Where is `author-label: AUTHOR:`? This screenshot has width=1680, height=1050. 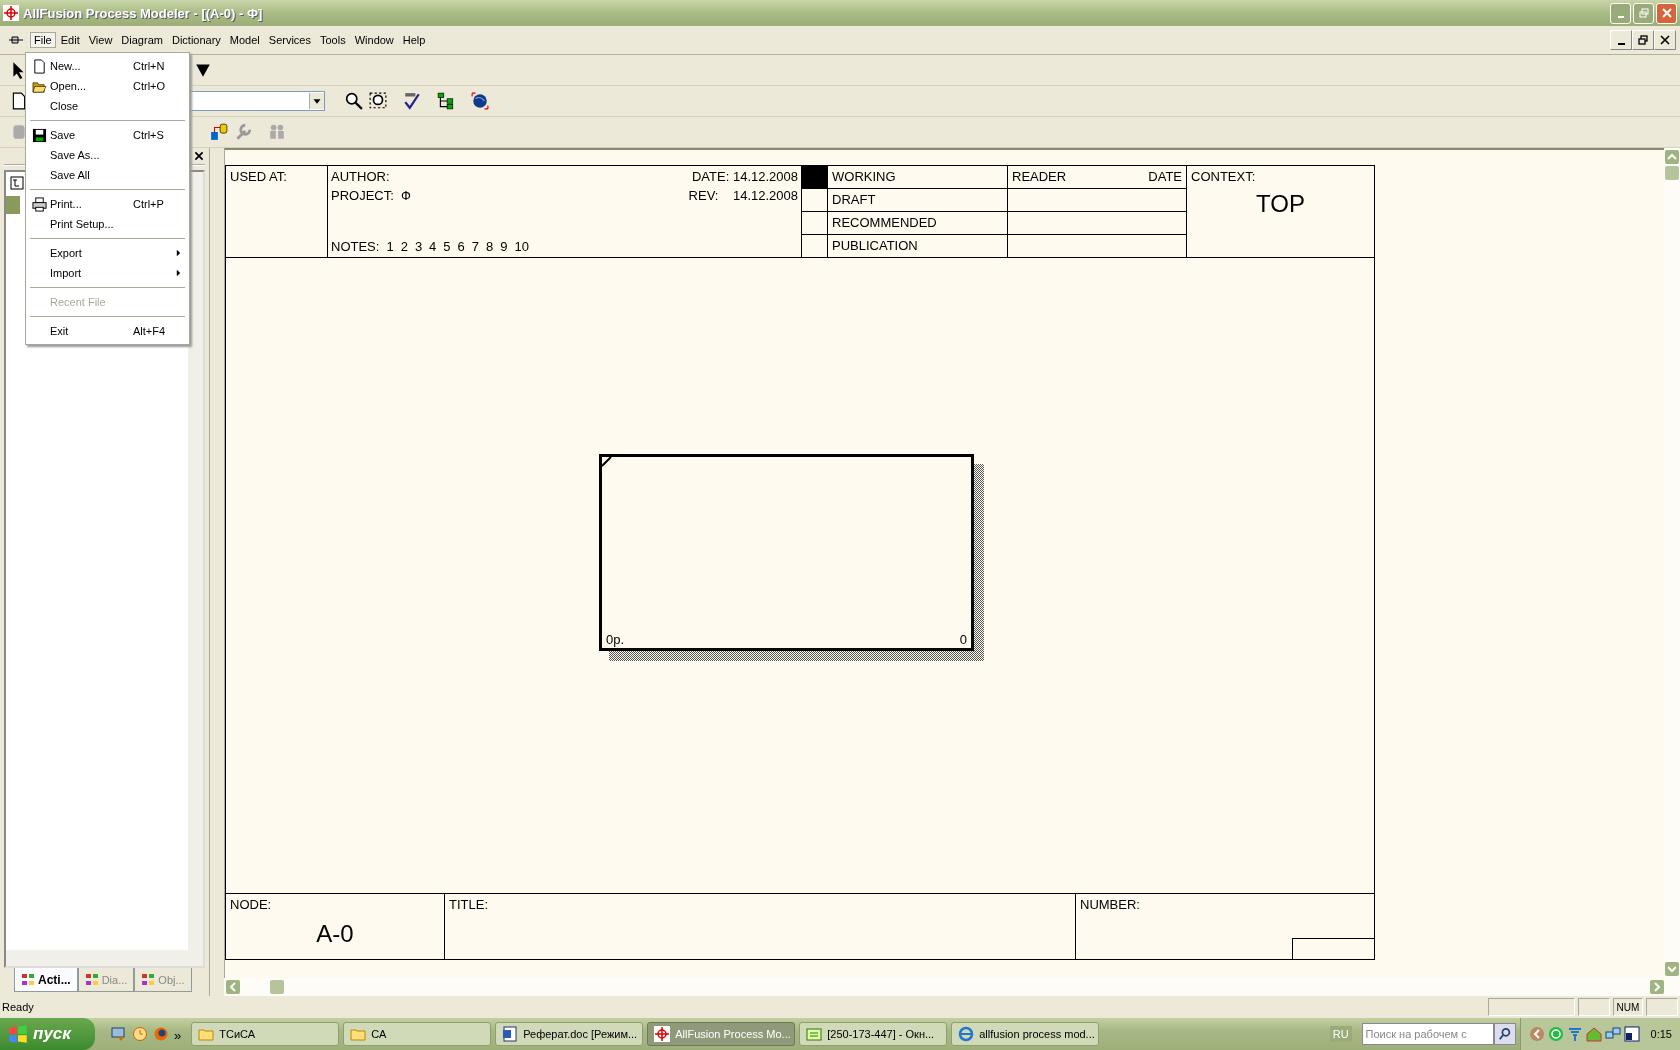 author-label: AUTHOR: is located at coordinates (360, 177).